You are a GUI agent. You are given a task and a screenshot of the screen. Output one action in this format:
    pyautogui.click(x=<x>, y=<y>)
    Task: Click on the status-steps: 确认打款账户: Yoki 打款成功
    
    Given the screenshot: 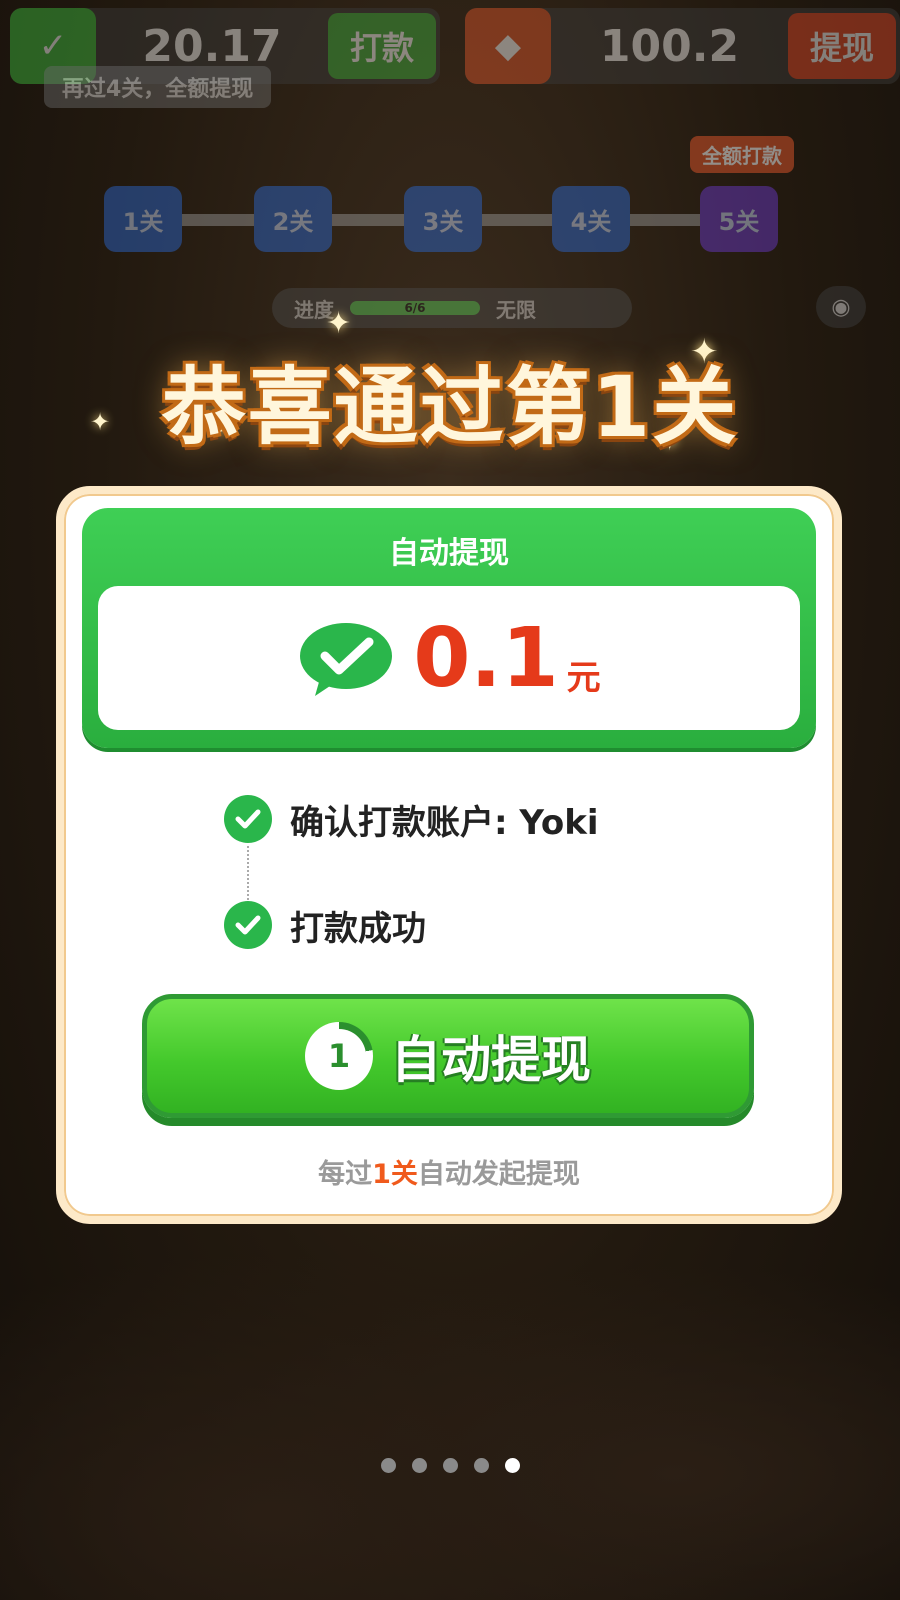 What is the action you would take?
    pyautogui.click(x=411, y=872)
    